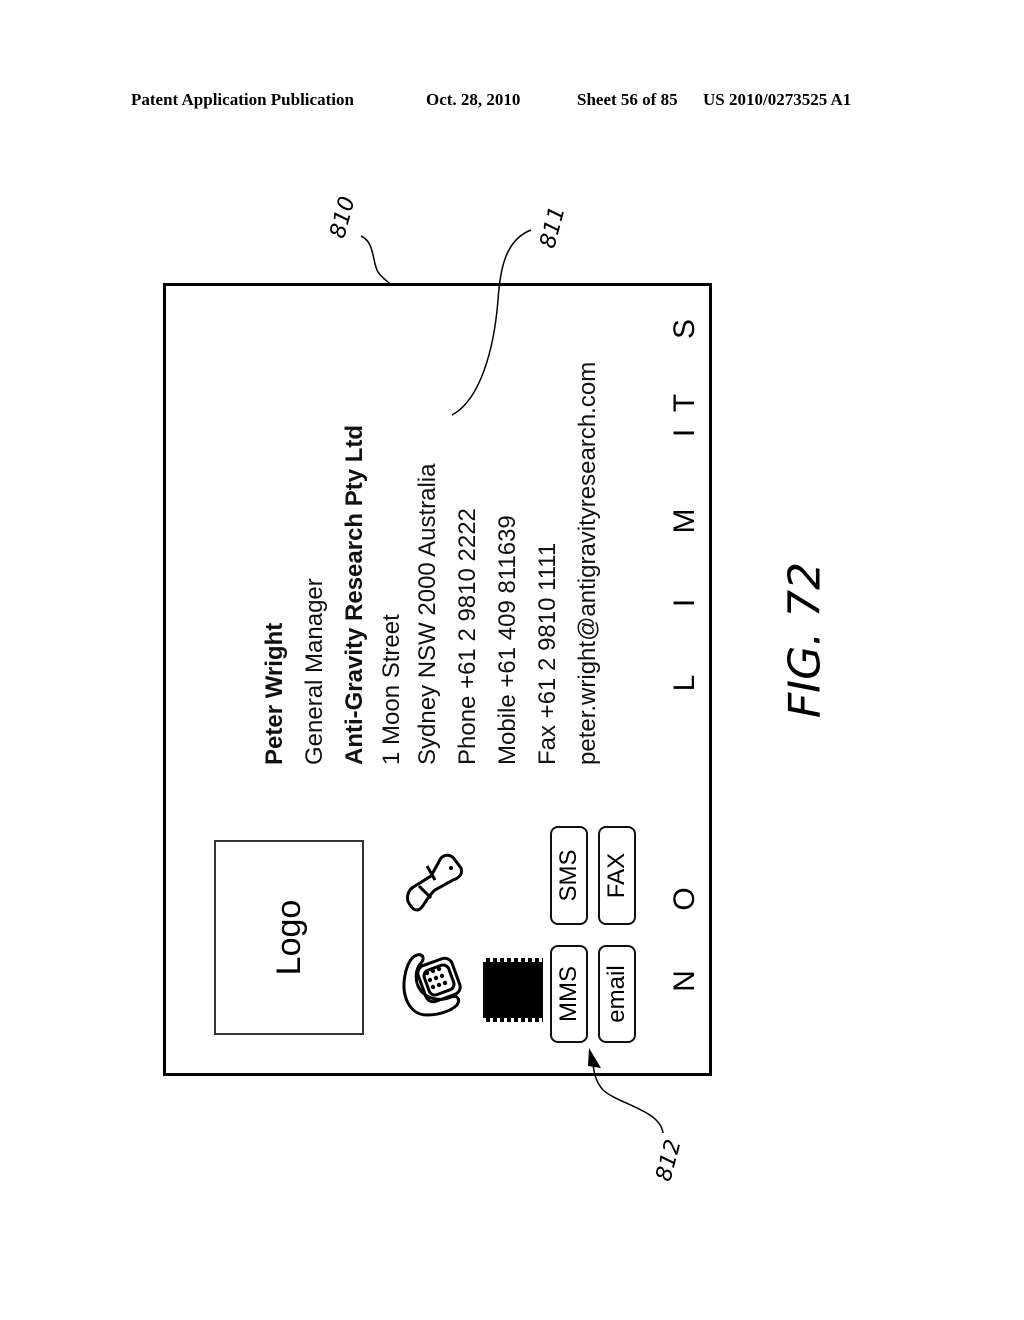 This screenshot has height=1320, width=1024. What do you see at coordinates (805, 640) in the screenshot?
I see `figure-label: FIG. 72` at bounding box center [805, 640].